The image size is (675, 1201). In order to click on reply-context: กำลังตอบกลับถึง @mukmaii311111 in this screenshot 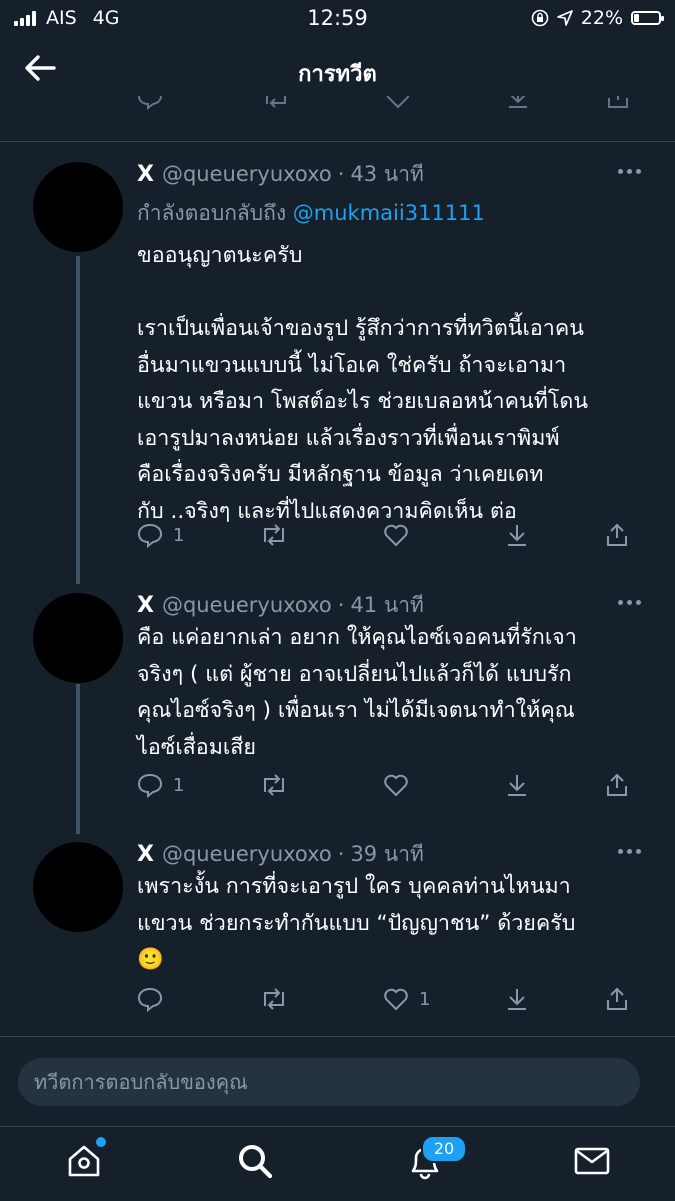, I will do `click(311, 213)`.